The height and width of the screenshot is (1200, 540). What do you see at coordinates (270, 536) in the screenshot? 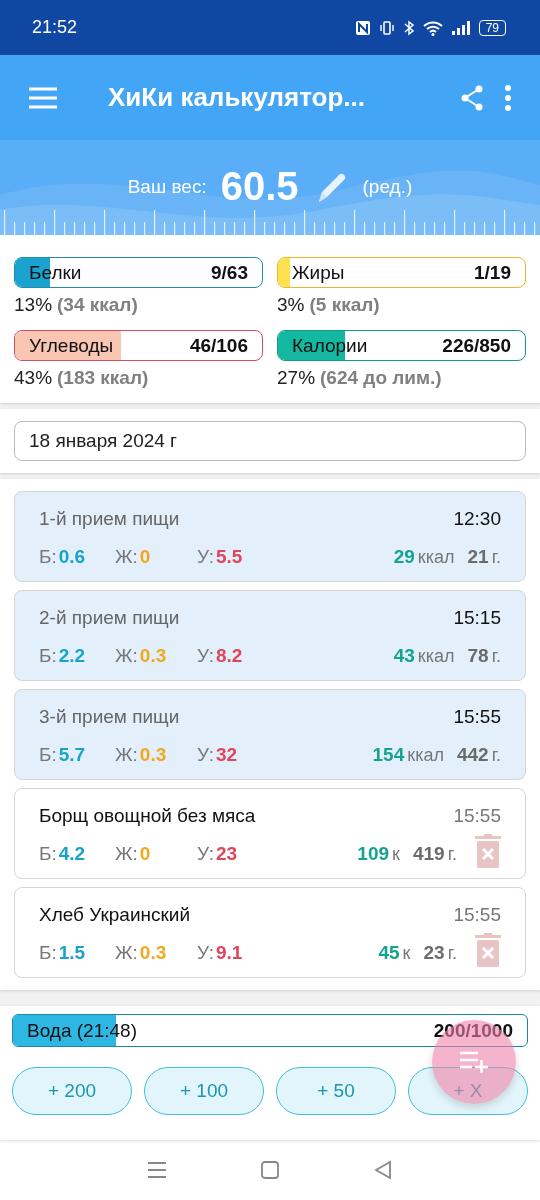
I see `meal-card: 1-й прием пищи 12:30 Б:0.6 Ж:0 У:5.5 29 ккал 21 г.` at bounding box center [270, 536].